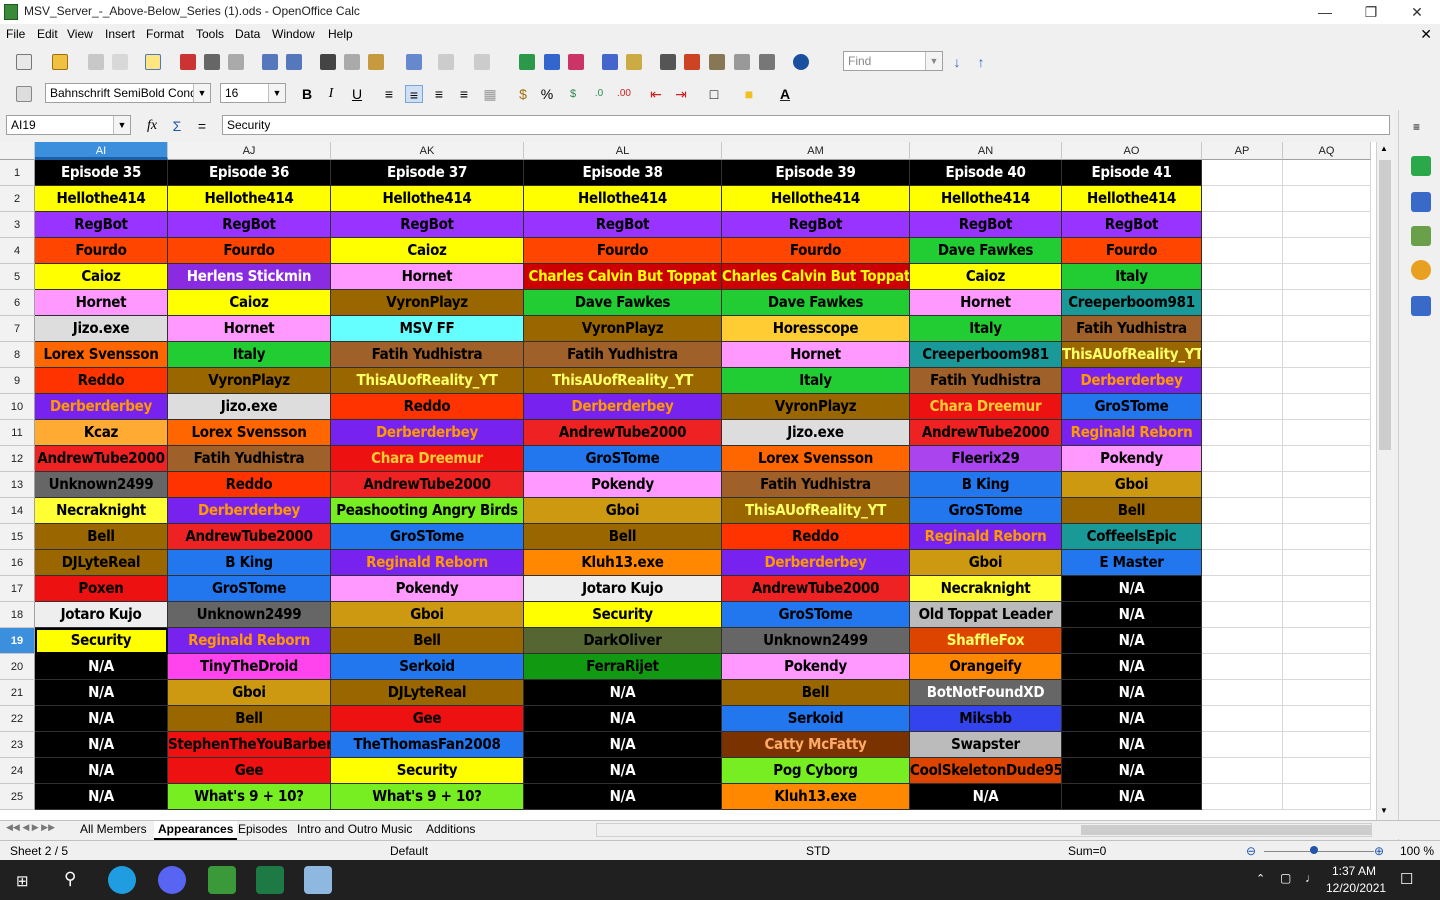  I want to click on menu-insert: Insert, so click(120, 34).